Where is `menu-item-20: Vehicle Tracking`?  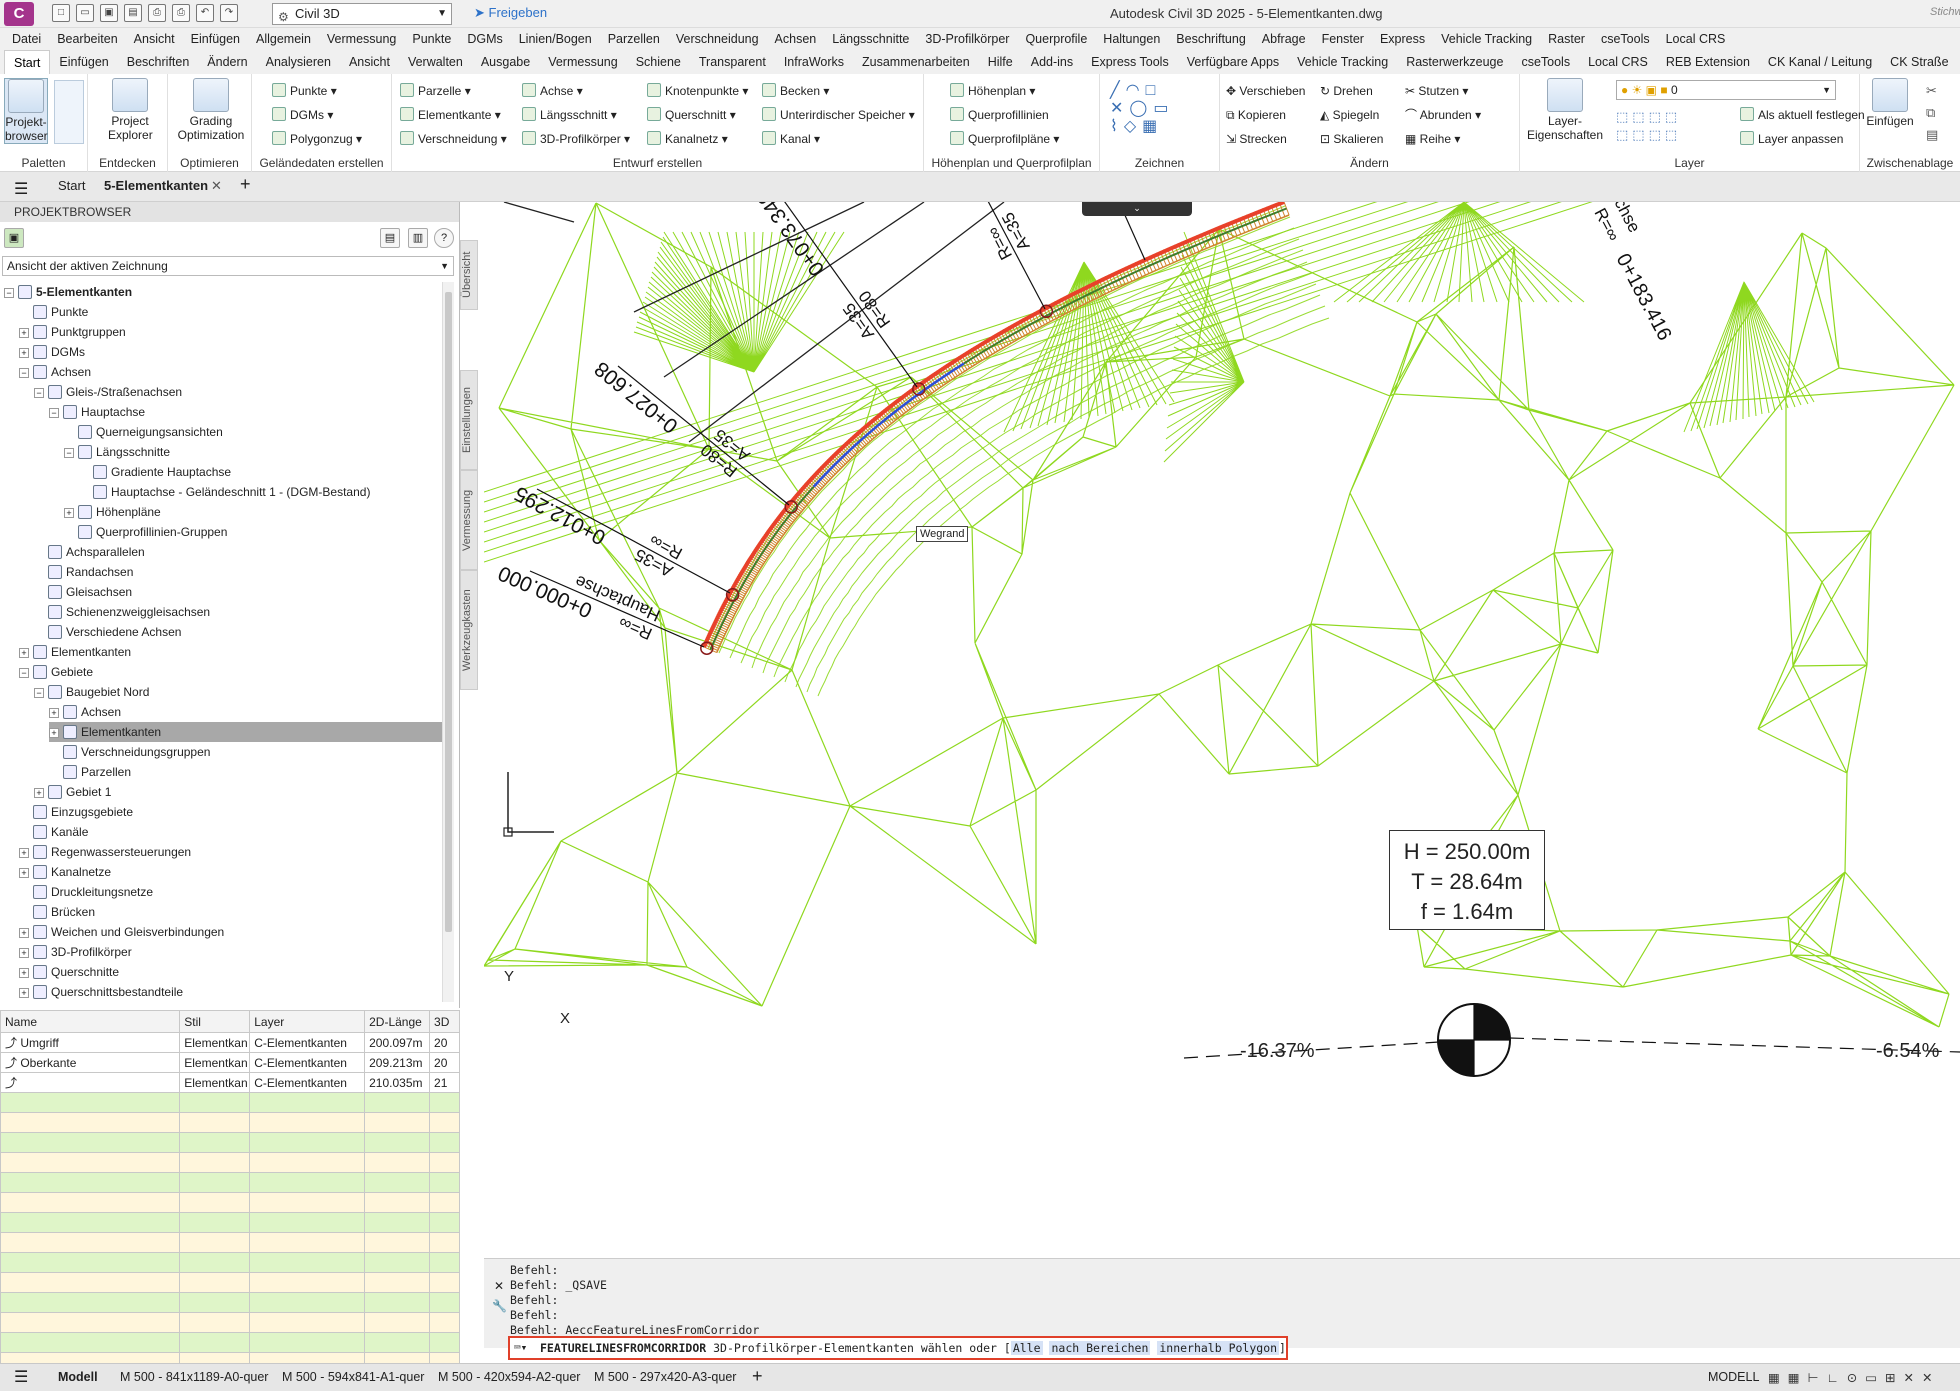
menu-item-20: Vehicle Tracking is located at coordinates (1488, 39).